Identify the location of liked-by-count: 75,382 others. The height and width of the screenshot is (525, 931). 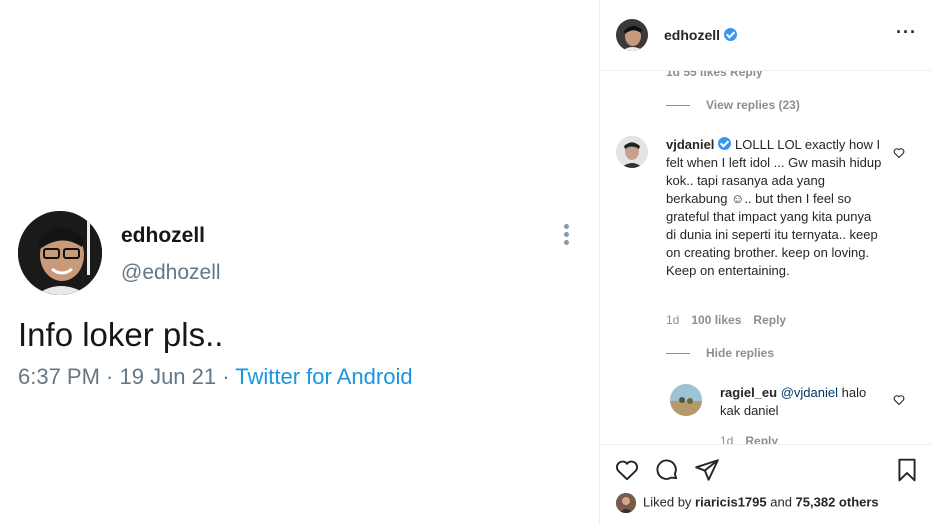
(837, 501).